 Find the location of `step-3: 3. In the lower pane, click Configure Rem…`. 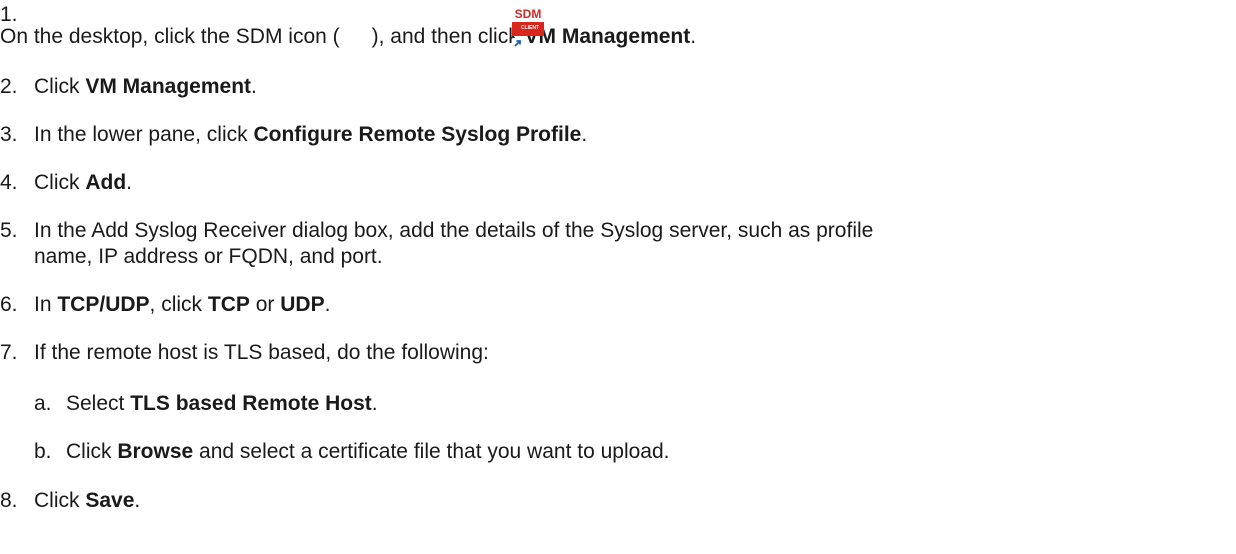

step-3: 3. In the lower pane, click Configure Rem… is located at coordinates (293, 135).